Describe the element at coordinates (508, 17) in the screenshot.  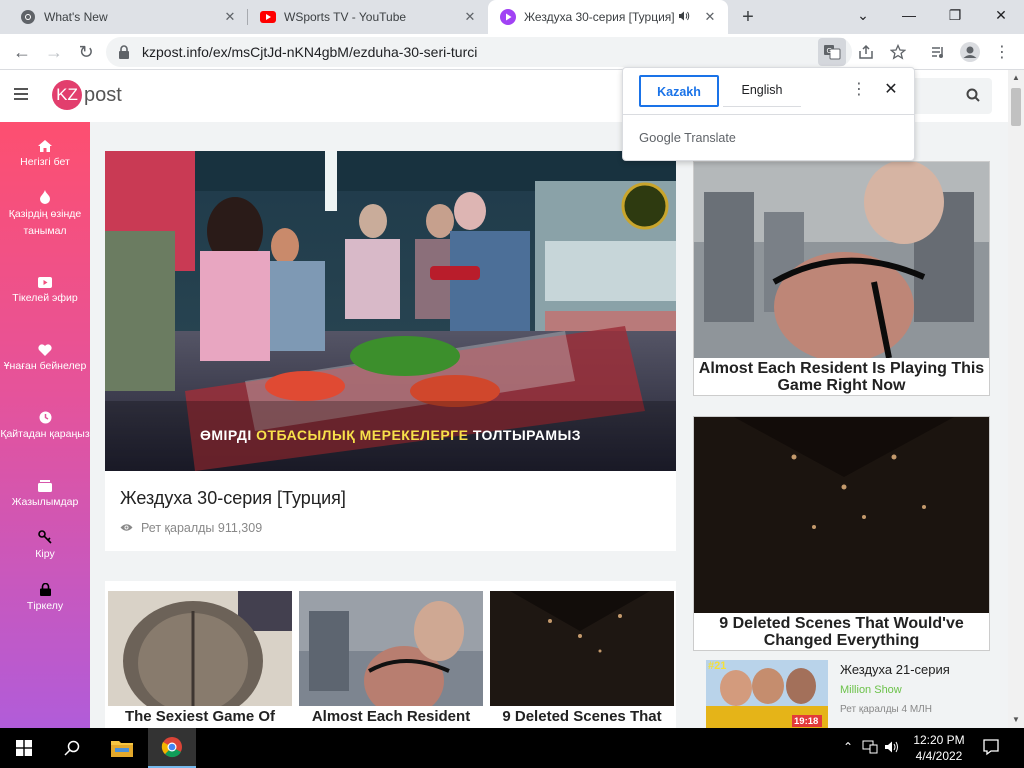
I see `play-icon` at that location.